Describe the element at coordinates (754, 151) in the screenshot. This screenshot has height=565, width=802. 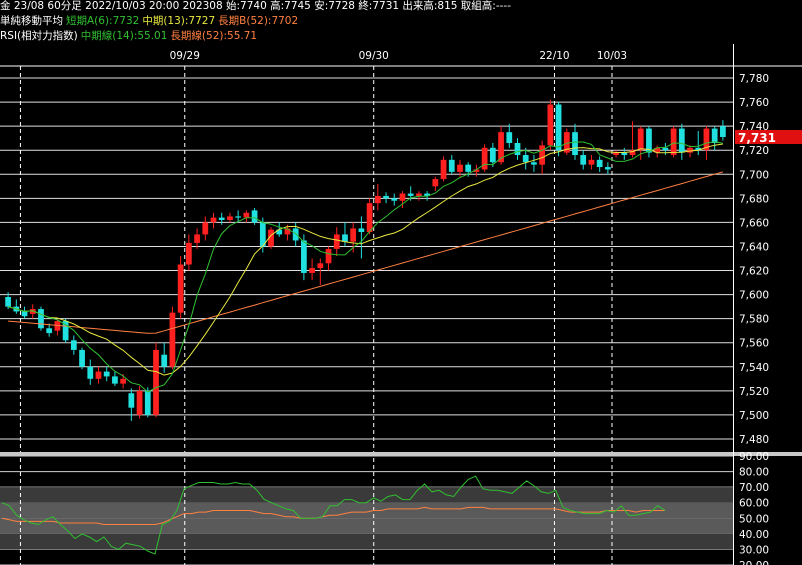
I see `price-tick-label: 7,720` at that location.